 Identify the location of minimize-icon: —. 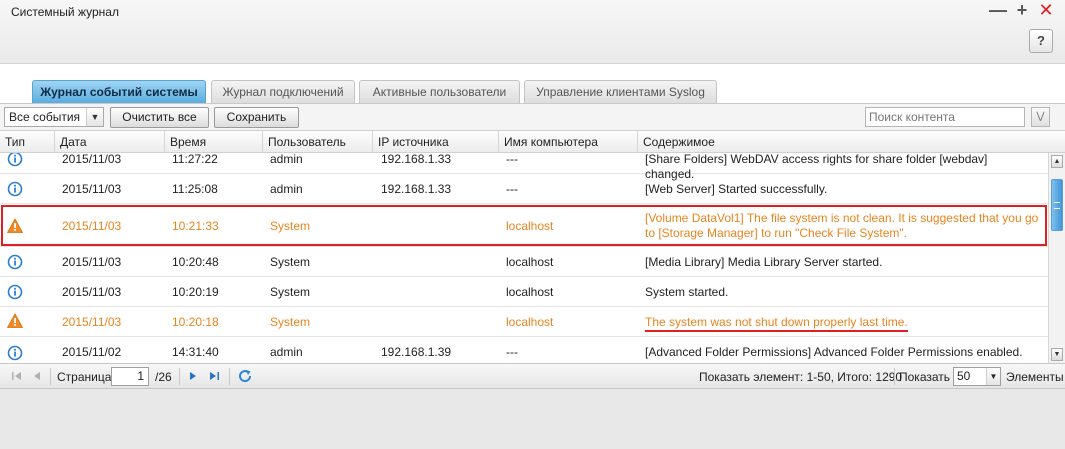
(998, 10).